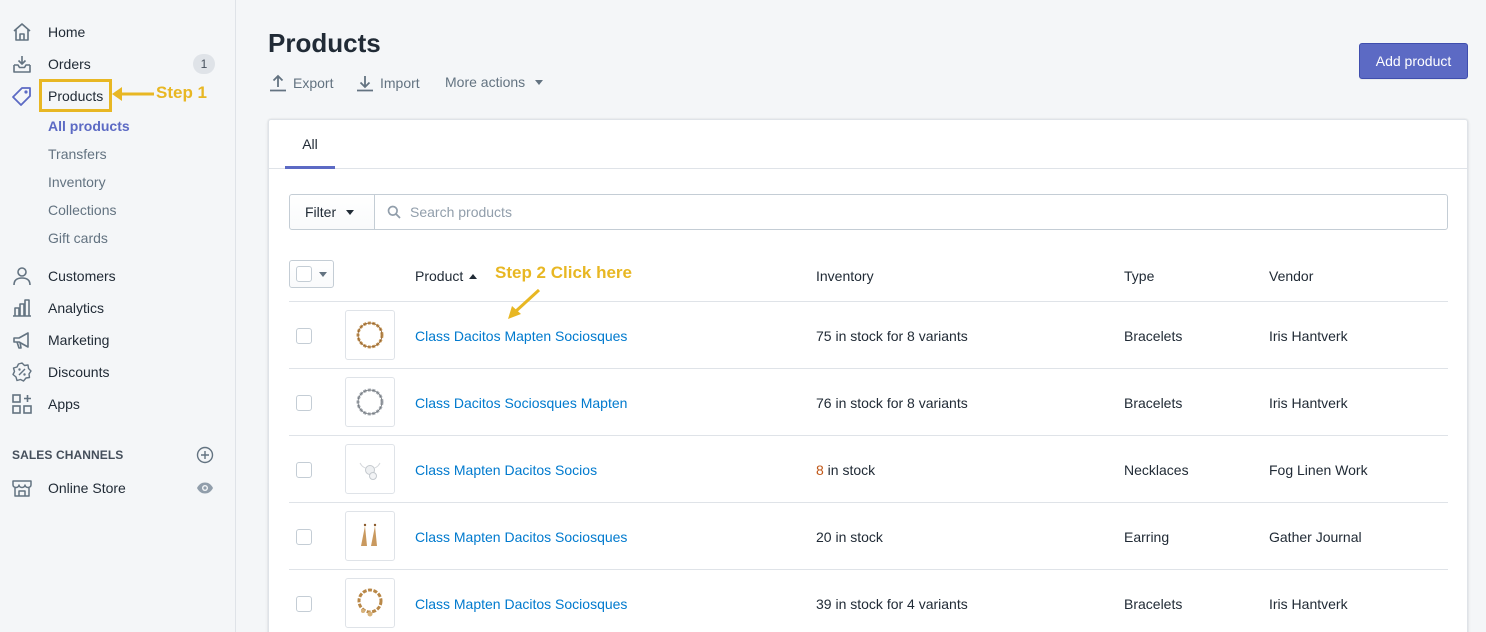  What do you see at coordinates (521, 336) in the screenshot?
I see `product-name-link: Class Dacitos Mapten Sociosques` at bounding box center [521, 336].